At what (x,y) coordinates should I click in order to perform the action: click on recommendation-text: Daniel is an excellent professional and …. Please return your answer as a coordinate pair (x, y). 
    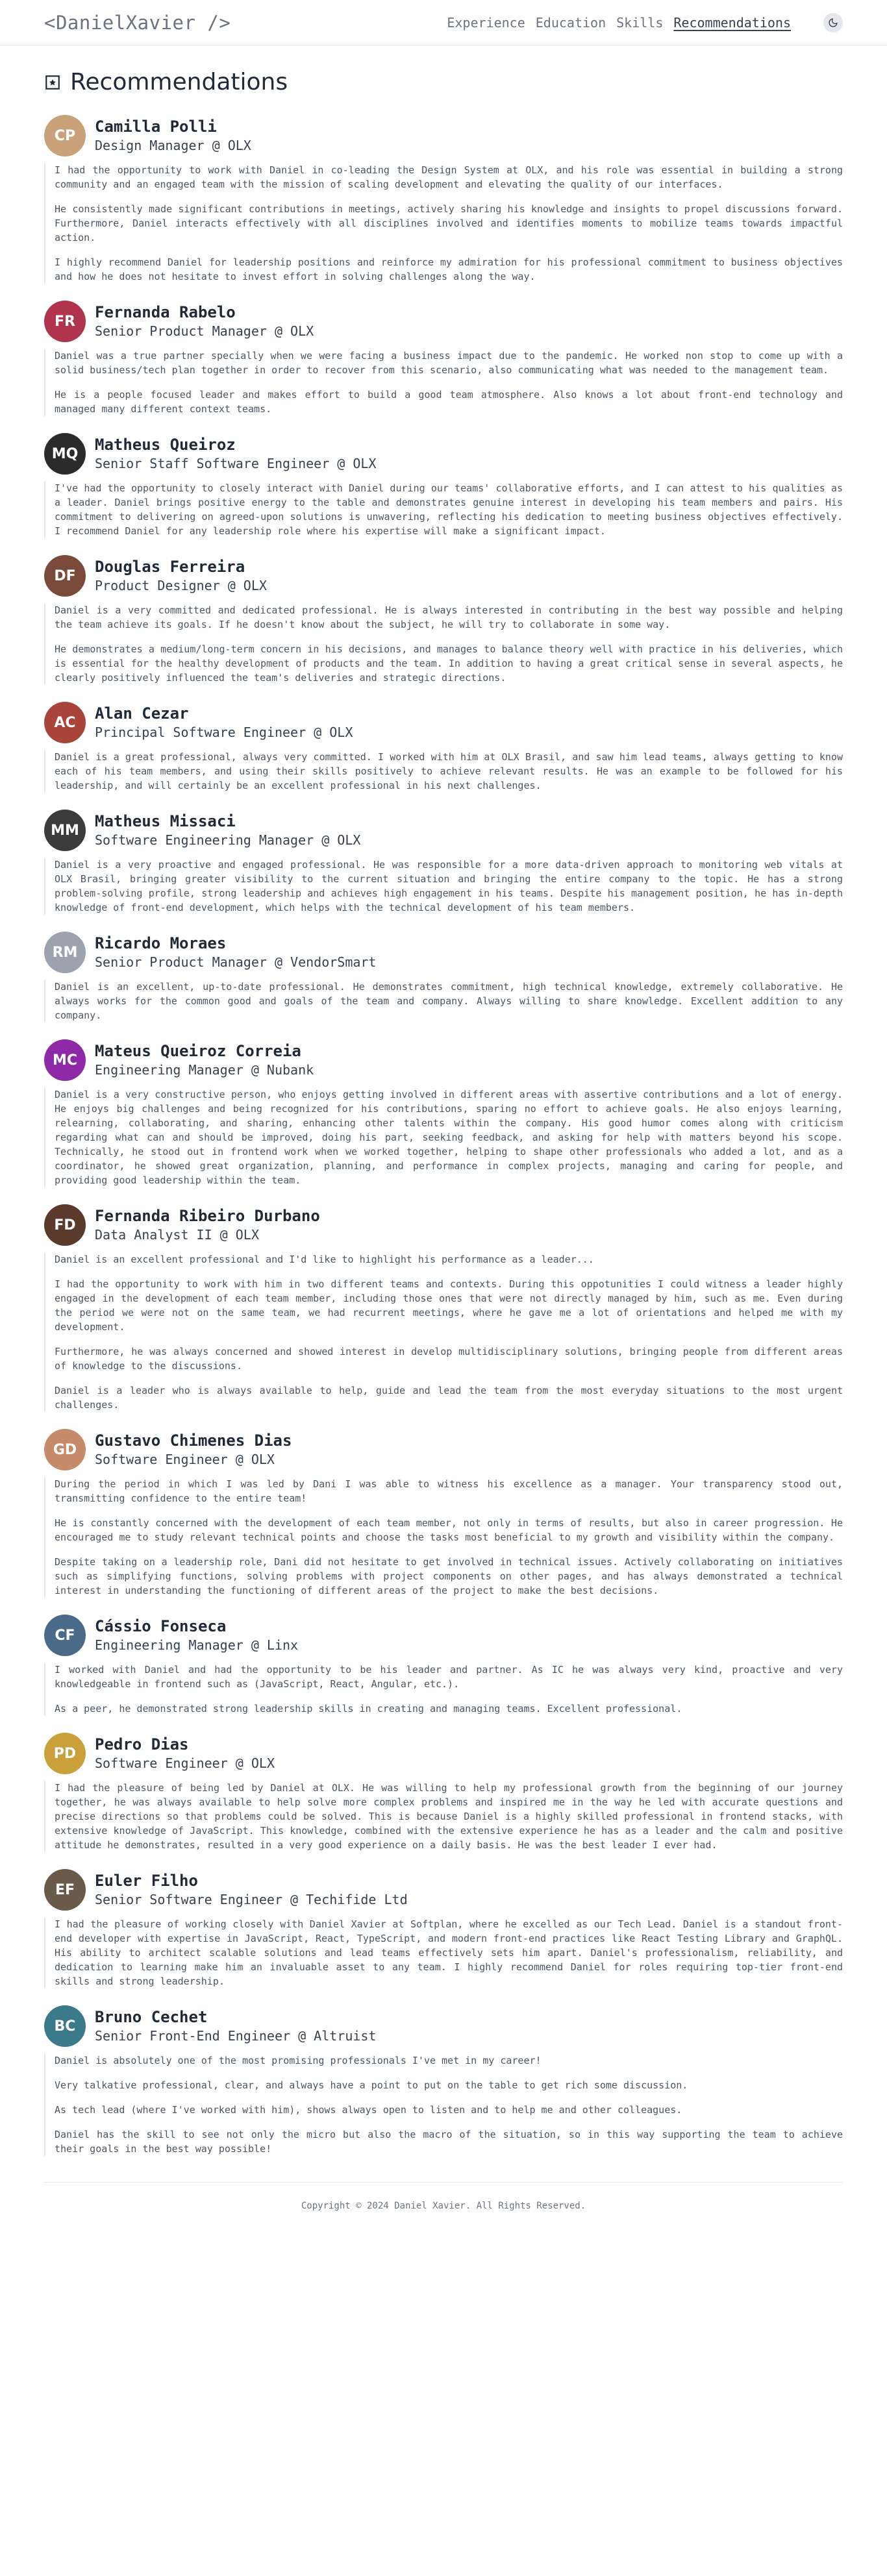
    Looking at the image, I should click on (443, 1332).